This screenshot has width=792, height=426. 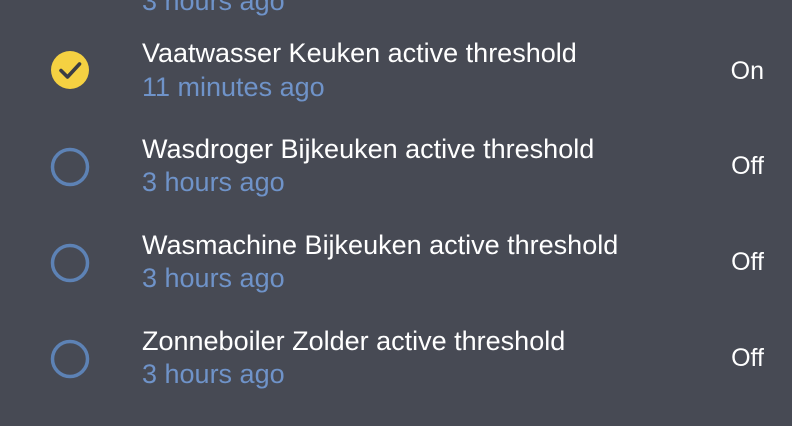 I want to click on item-title: Vaatwasser Keuken active threshold, so click(x=359, y=53).